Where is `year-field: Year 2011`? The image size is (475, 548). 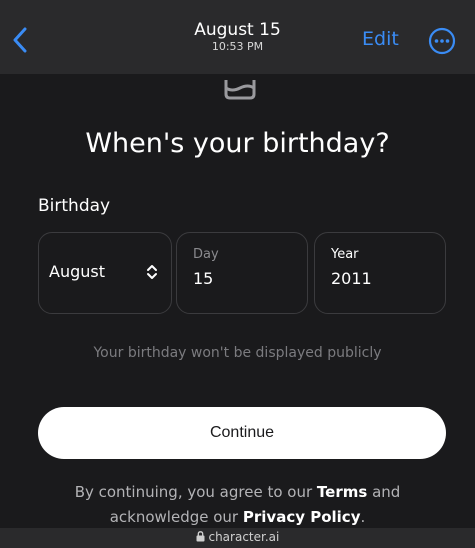 year-field: Year 2011 is located at coordinates (380, 273).